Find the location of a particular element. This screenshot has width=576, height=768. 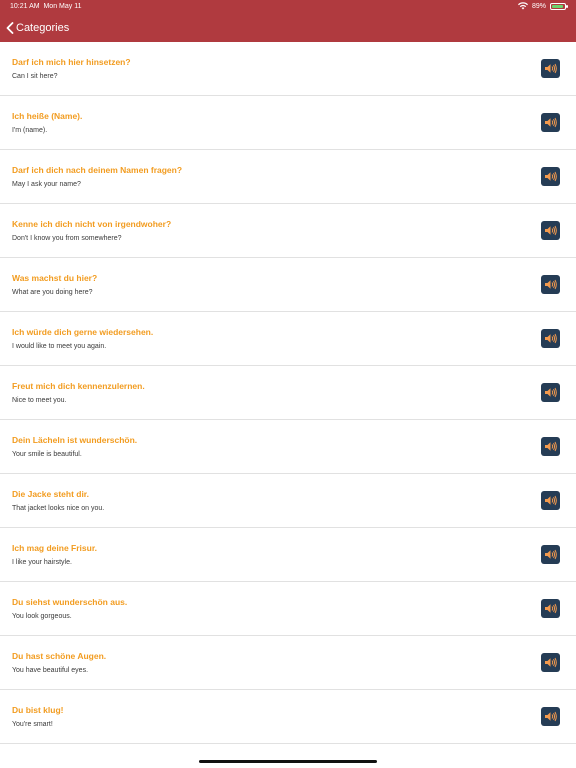

phrase-german: Du hast schöne Augen. is located at coordinates (59, 656).